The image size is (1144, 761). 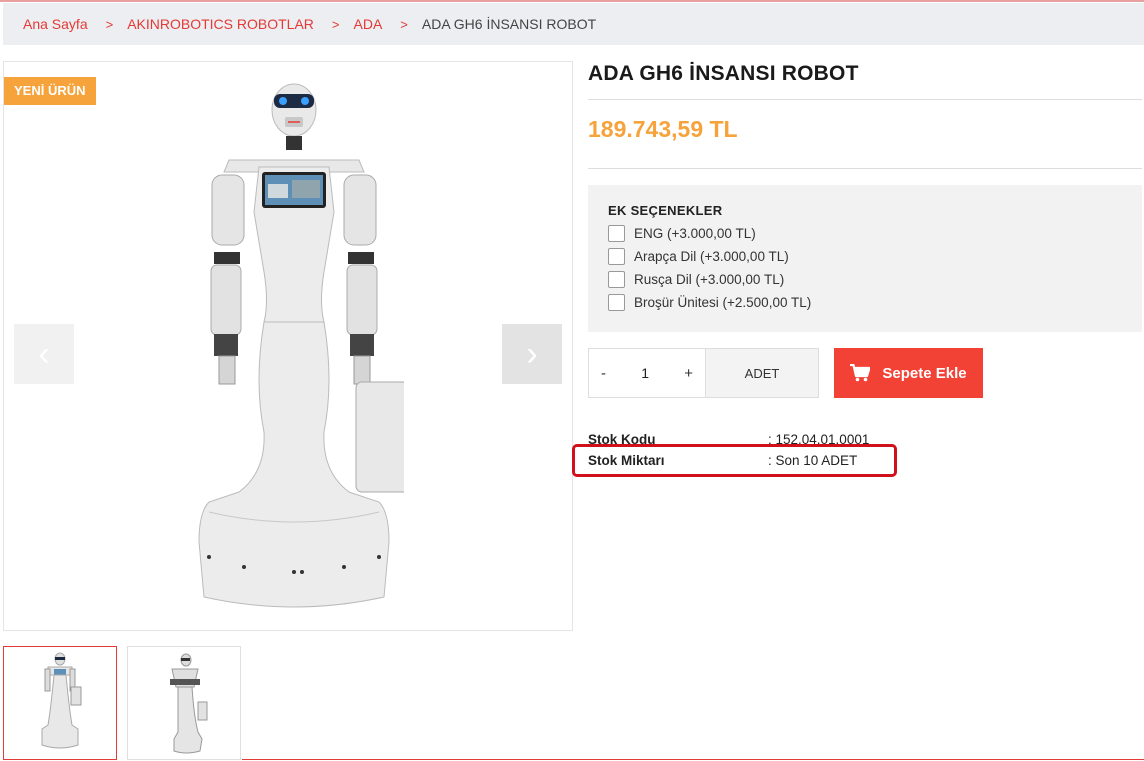 What do you see at coordinates (865, 302) in the screenshot?
I see `option-brochure-unit: Broşür Ünitesi (+2.500,00 TL)` at bounding box center [865, 302].